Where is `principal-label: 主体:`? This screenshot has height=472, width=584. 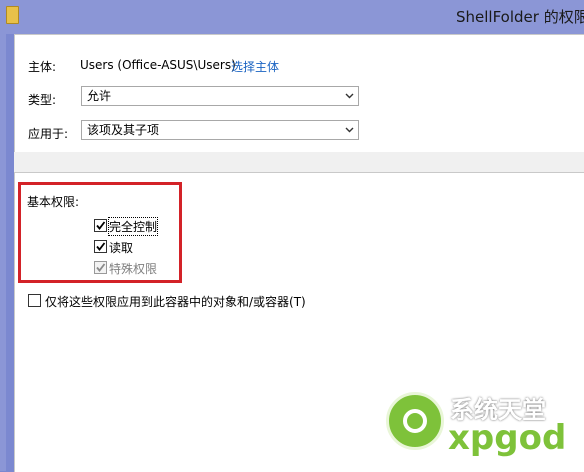 principal-label: 主体: is located at coordinates (42, 67).